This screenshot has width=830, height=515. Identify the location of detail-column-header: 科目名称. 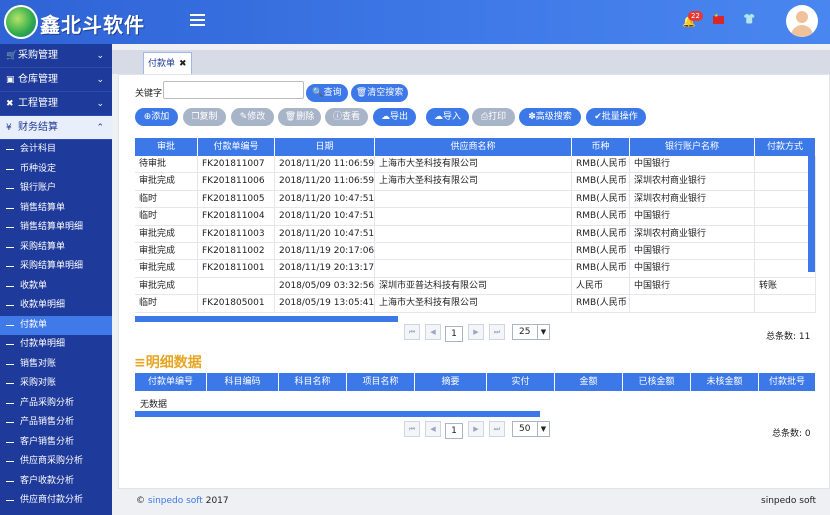
(313, 382).